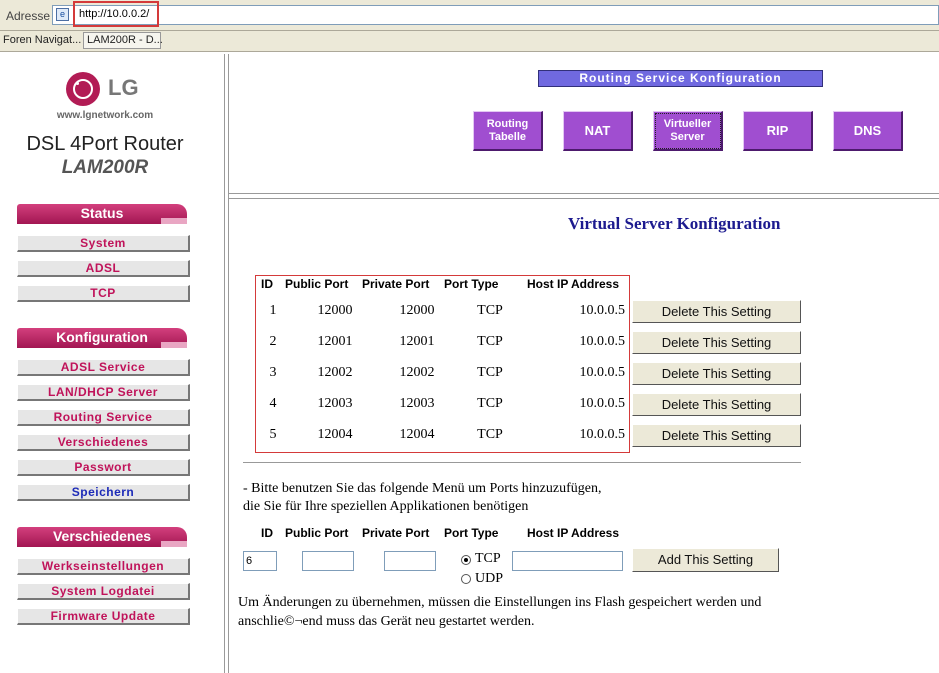  What do you see at coordinates (226, 363) in the screenshot?
I see `frame-divider-vertical` at bounding box center [226, 363].